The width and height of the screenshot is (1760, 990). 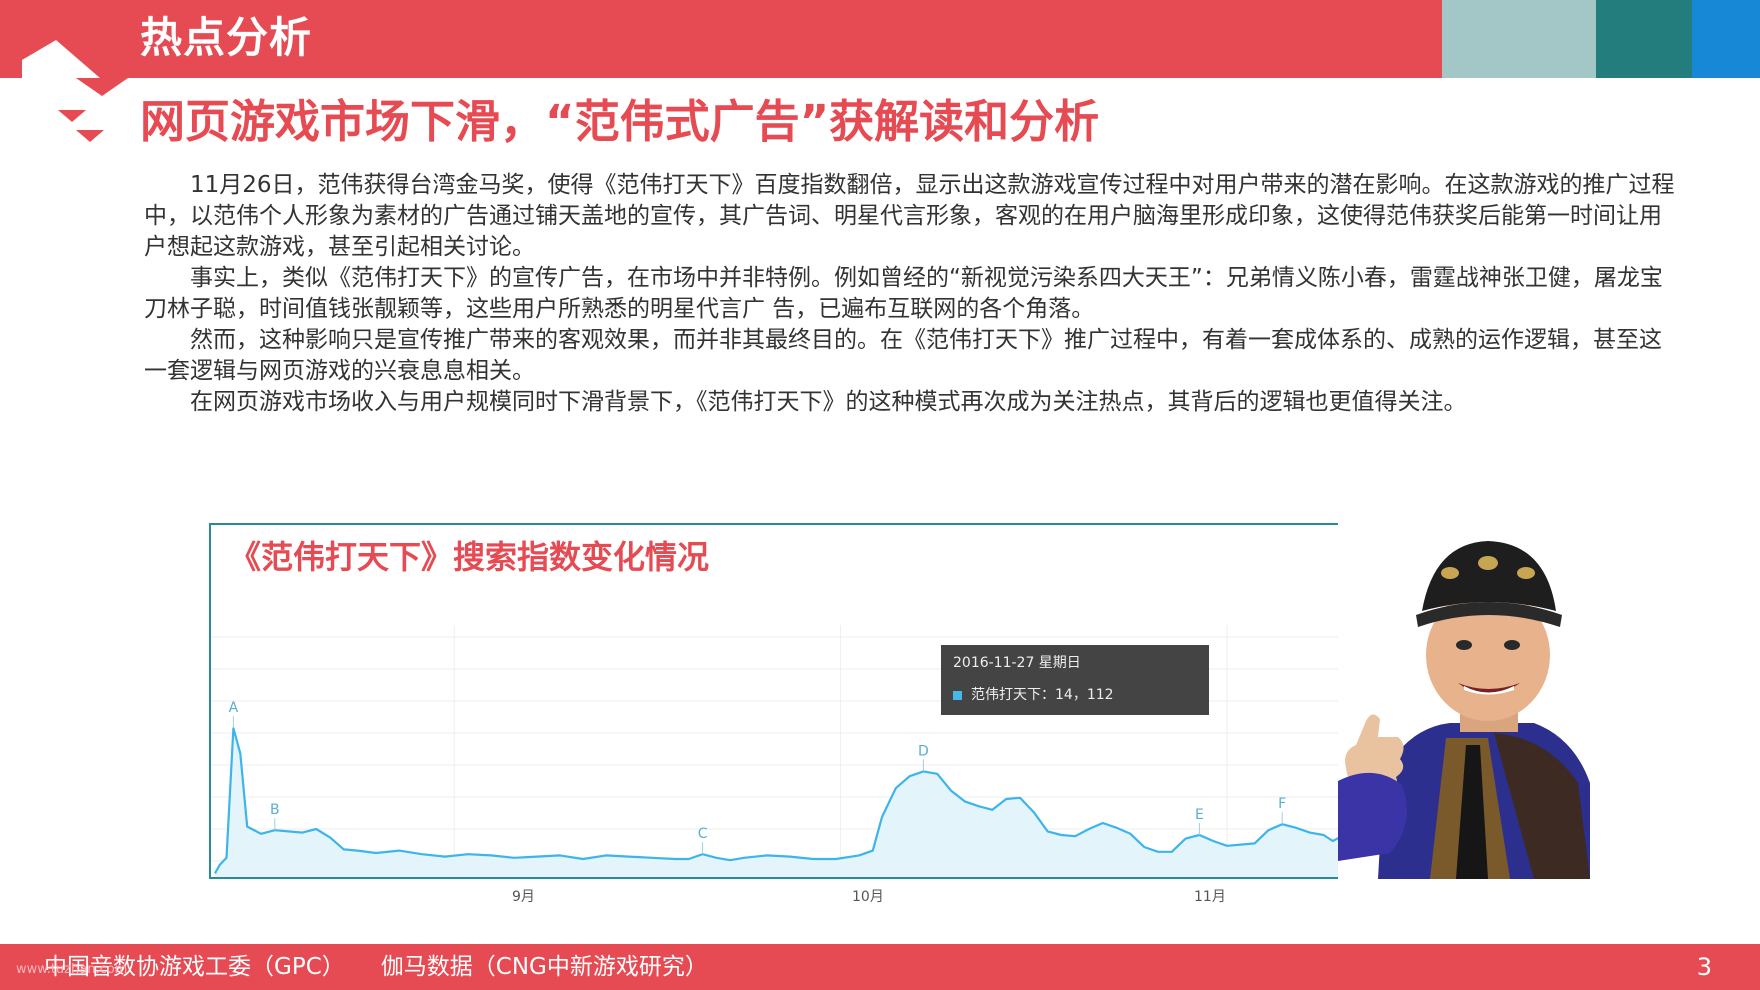 What do you see at coordinates (226, 37) in the screenshot?
I see `page-section-title: 热点分析` at bounding box center [226, 37].